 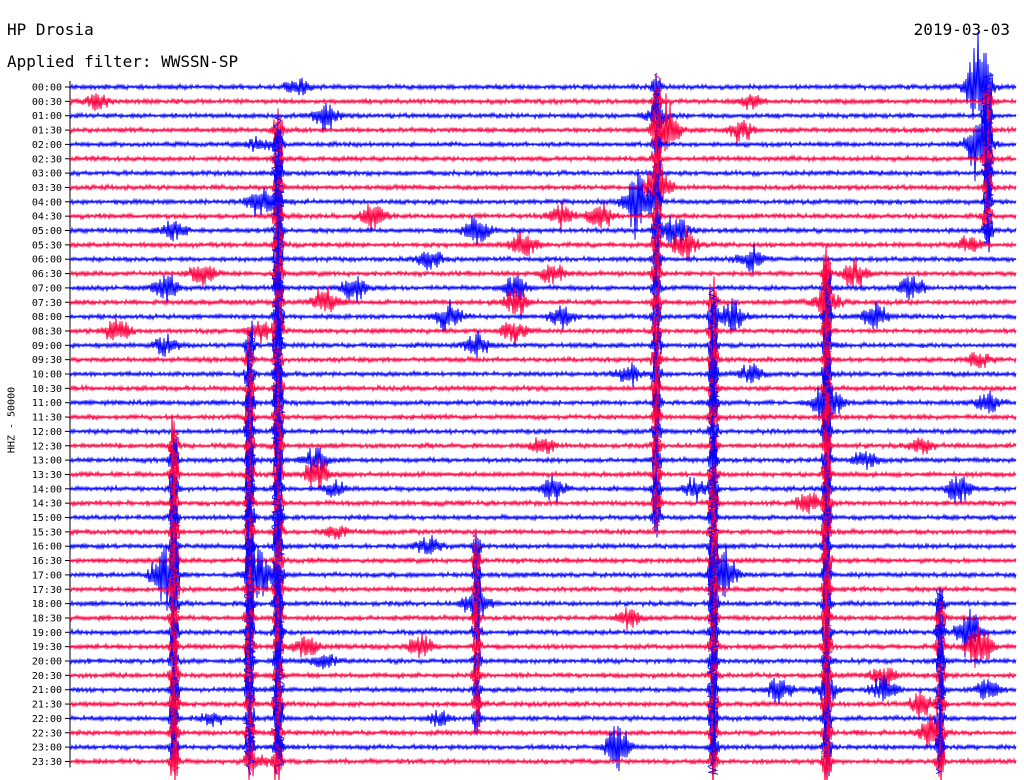 What do you see at coordinates (47, 303) in the screenshot?
I see `time-tick-label: 07:30` at bounding box center [47, 303].